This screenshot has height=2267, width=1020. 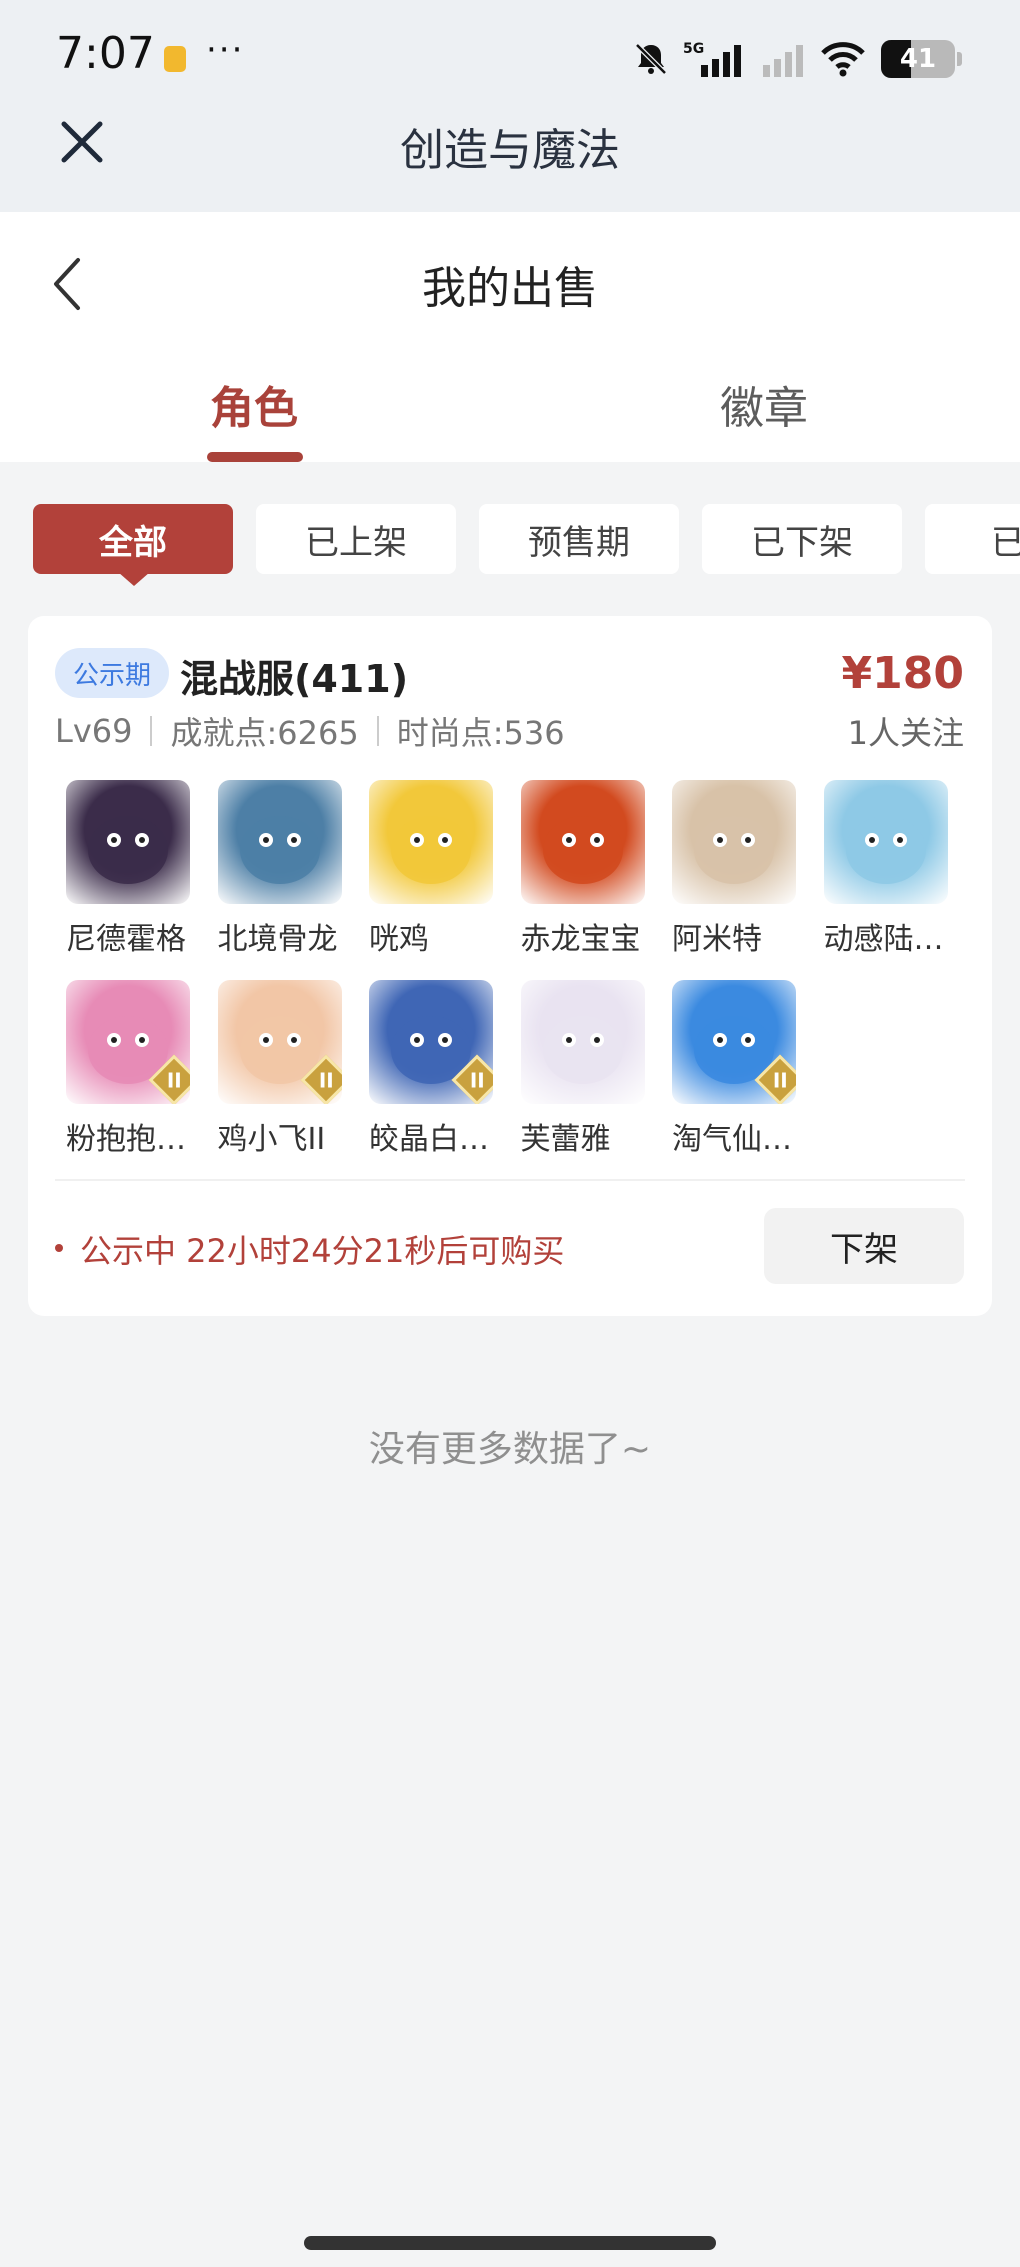 What do you see at coordinates (905, 733) in the screenshot?
I see `follower-count: 1人关注` at bounding box center [905, 733].